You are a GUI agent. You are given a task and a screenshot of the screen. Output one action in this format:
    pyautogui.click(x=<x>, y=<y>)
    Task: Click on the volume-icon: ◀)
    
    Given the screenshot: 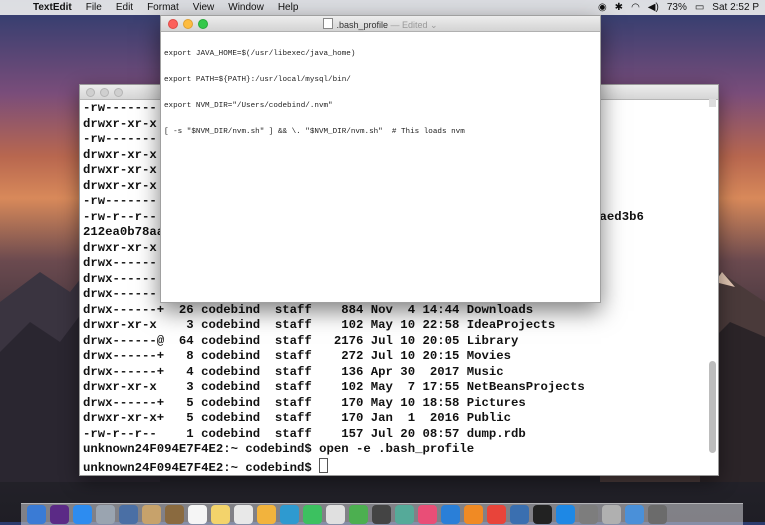 What is the action you would take?
    pyautogui.click(x=653, y=7)
    